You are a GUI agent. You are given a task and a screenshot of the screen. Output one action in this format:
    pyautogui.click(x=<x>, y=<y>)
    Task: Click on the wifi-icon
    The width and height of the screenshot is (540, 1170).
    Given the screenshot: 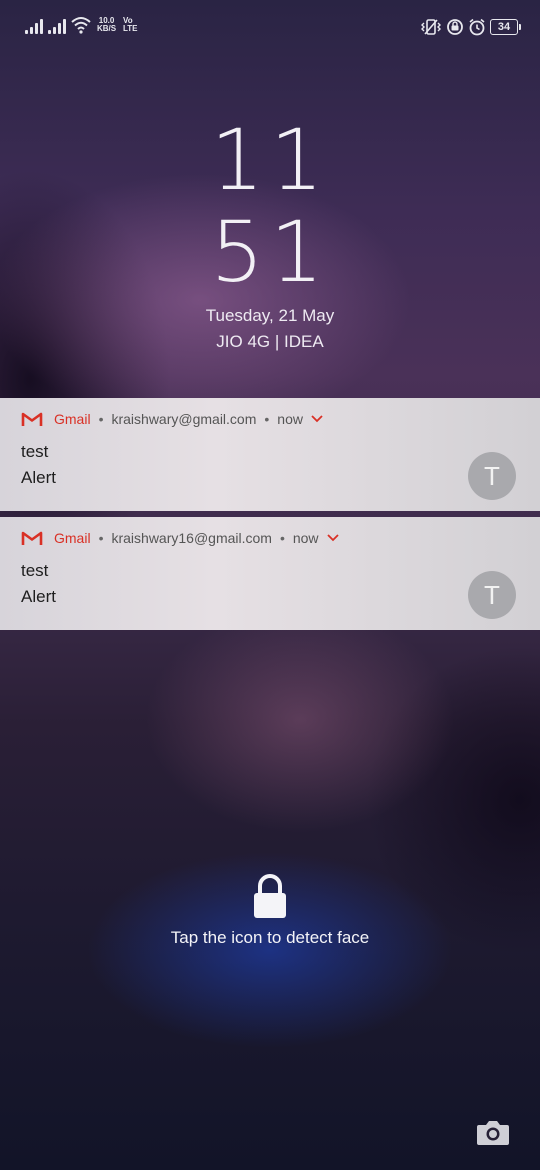 What is the action you would take?
    pyautogui.click(x=81, y=25)
    